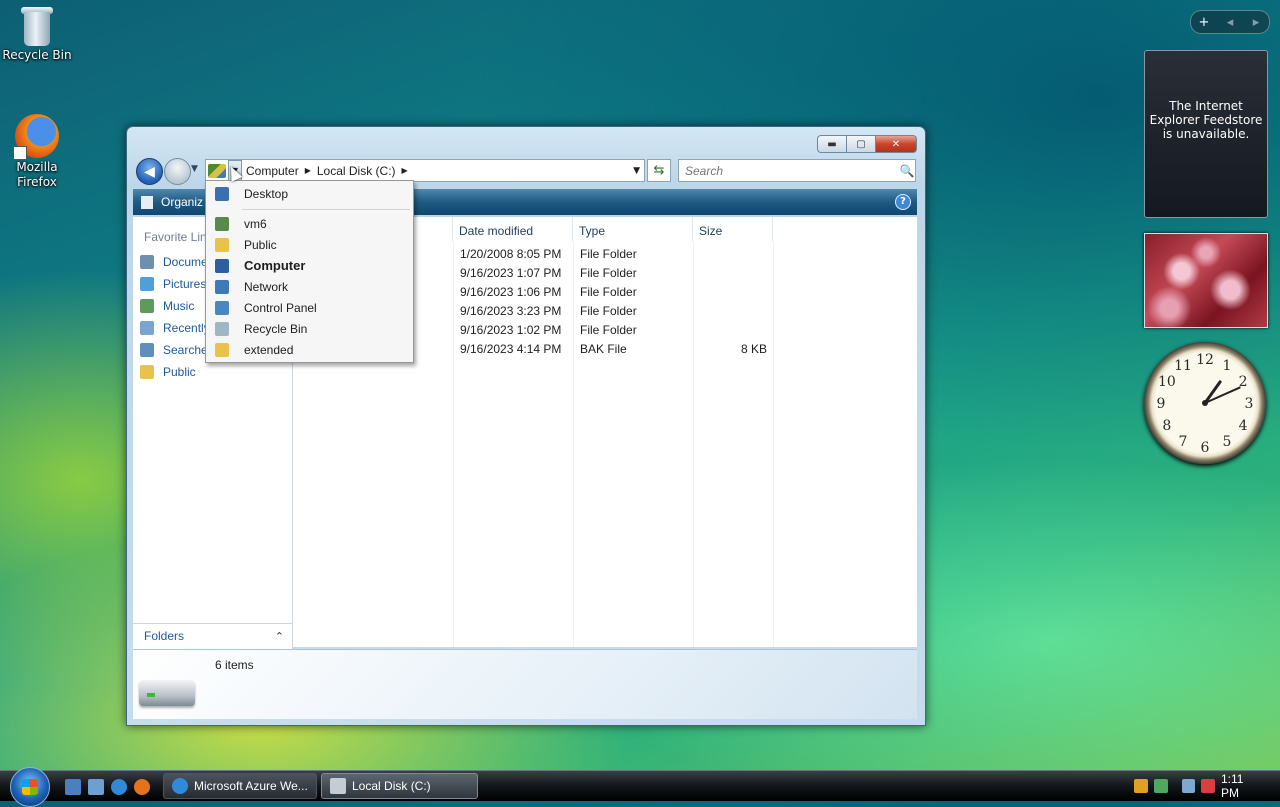  I want to click on desktop-icon, so click(222, 193).